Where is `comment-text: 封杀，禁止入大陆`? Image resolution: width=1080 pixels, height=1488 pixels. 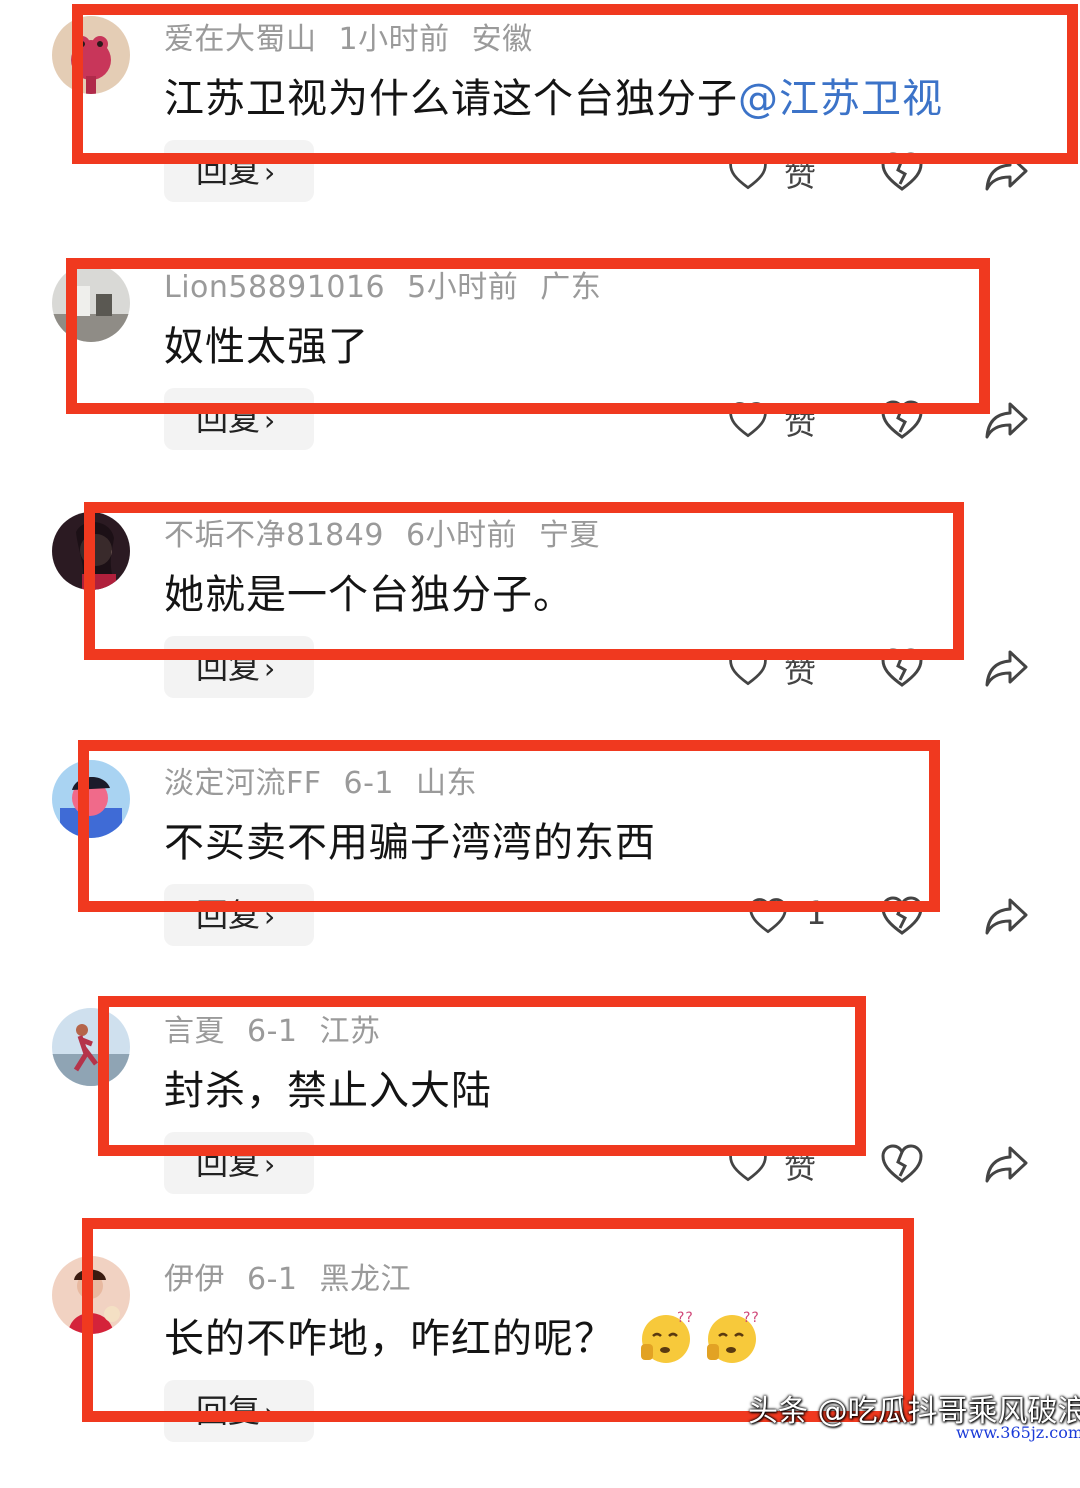 comment-text: 封杀，禁止入大陆 is located at coordinates (328, 1087).